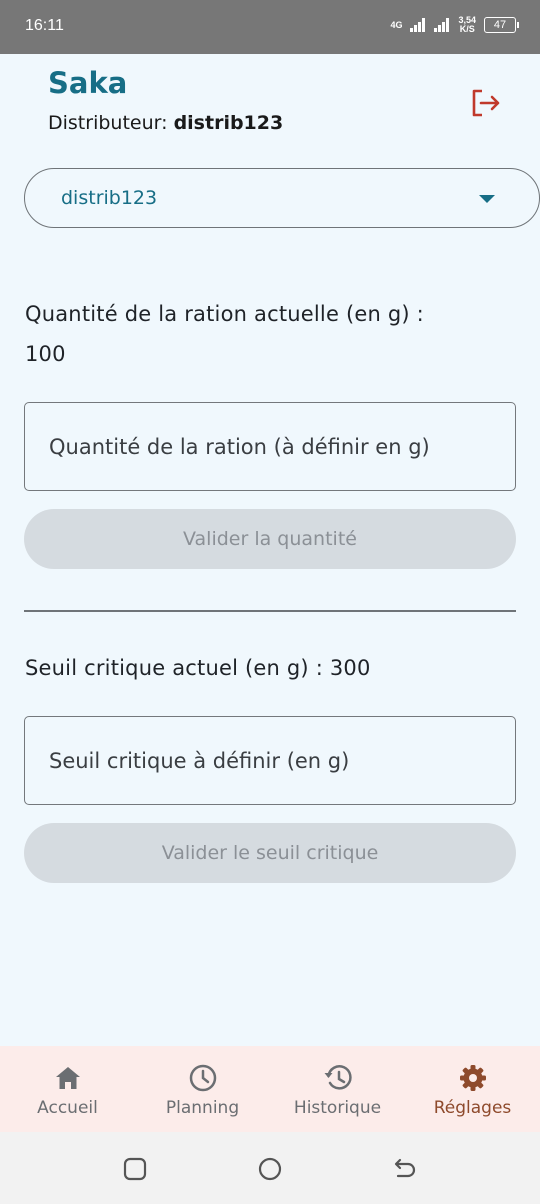 Image resolution: width=540 pixels, height=1204 pixels. I want to click on battery-level: 47, so click(500, 25).